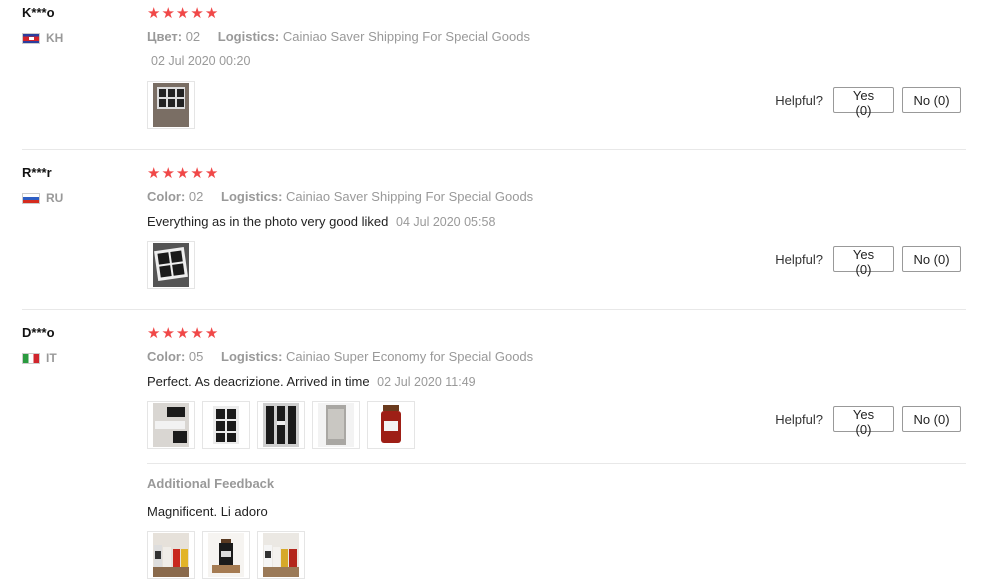 This screenshot has width=983, height=586. Describe the element at coordinates (258, 381) in the screenshot. I see `review-text: Perfect. As deacrizione. Arrived in time` at that location.